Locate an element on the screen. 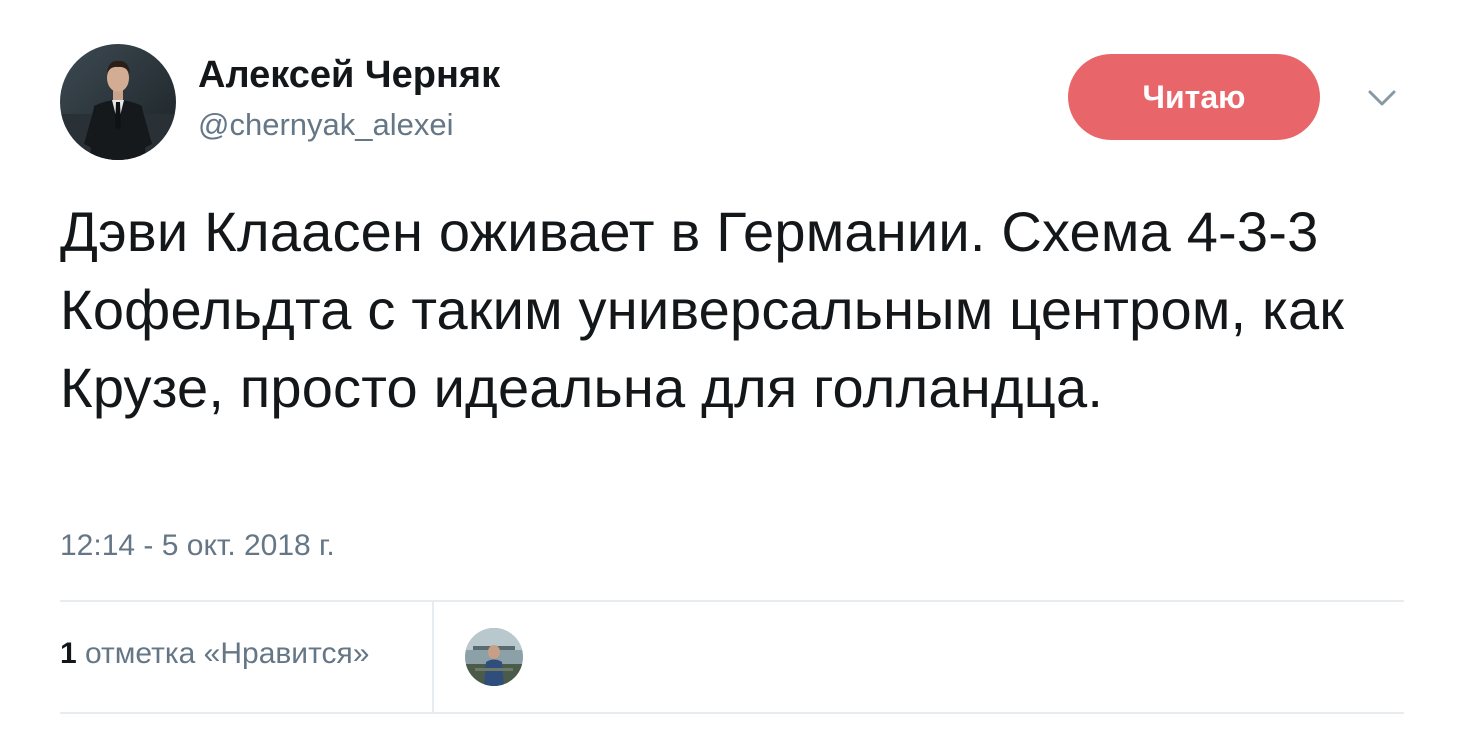 This screenshot has height=743, width=1460. likes-summary: 1 отметка «Нравится» is located at coordinates (214, 654).